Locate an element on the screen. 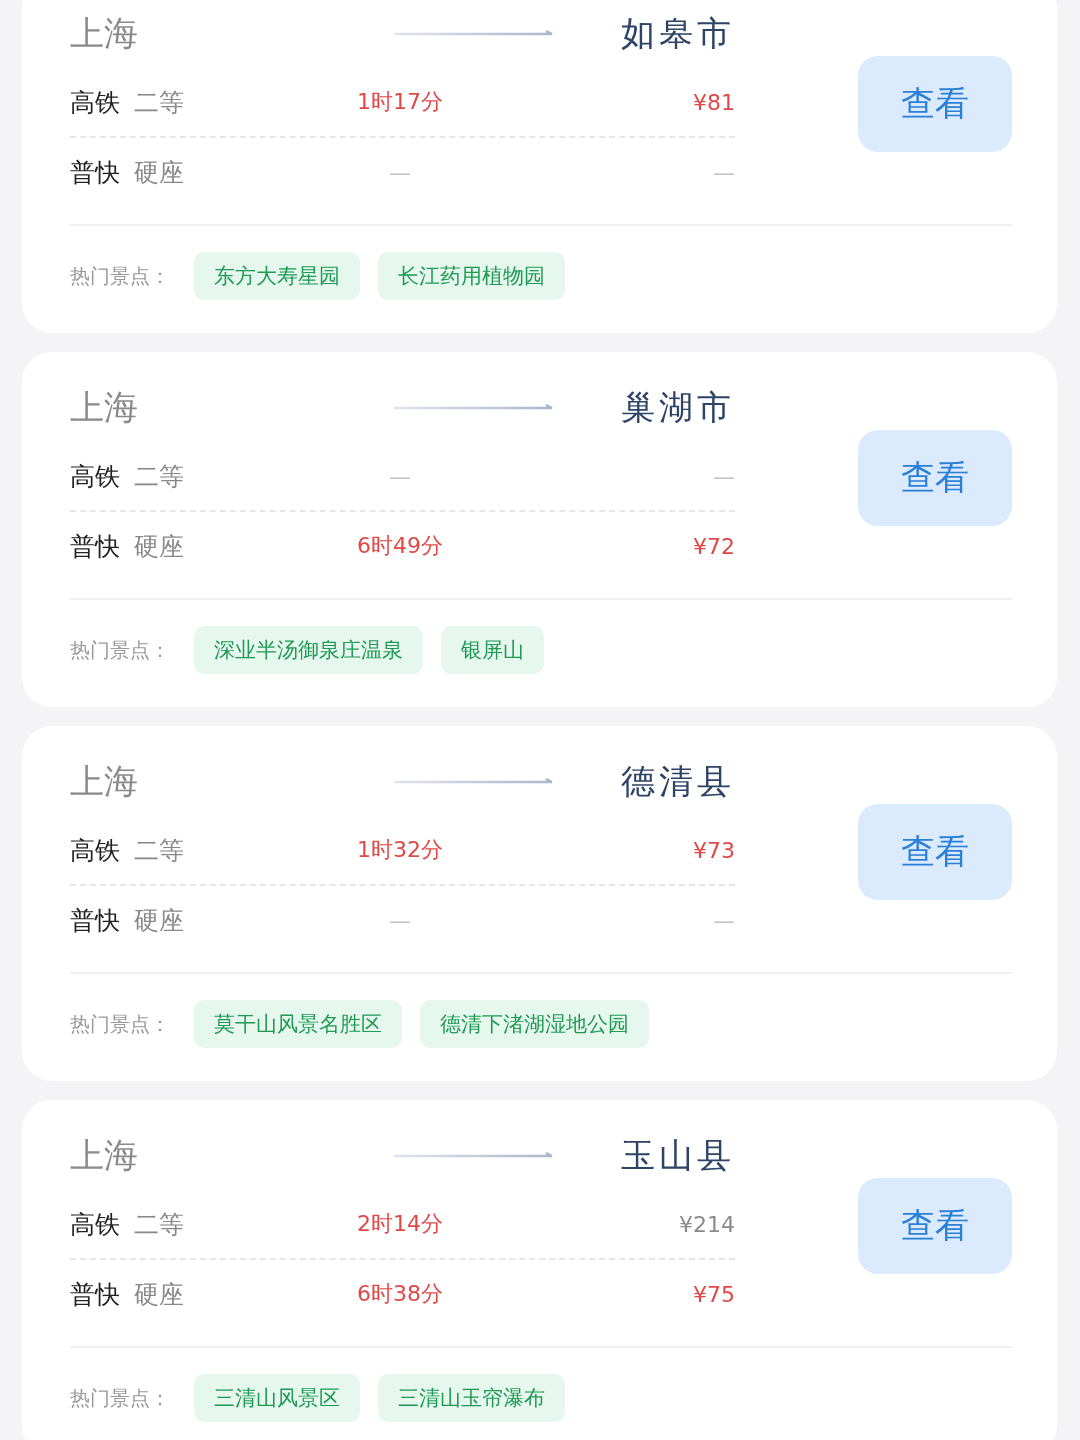 This screenshot has height=1440, width=1080. travel-duration: 1时17分 is located at coordinates (400, 102).